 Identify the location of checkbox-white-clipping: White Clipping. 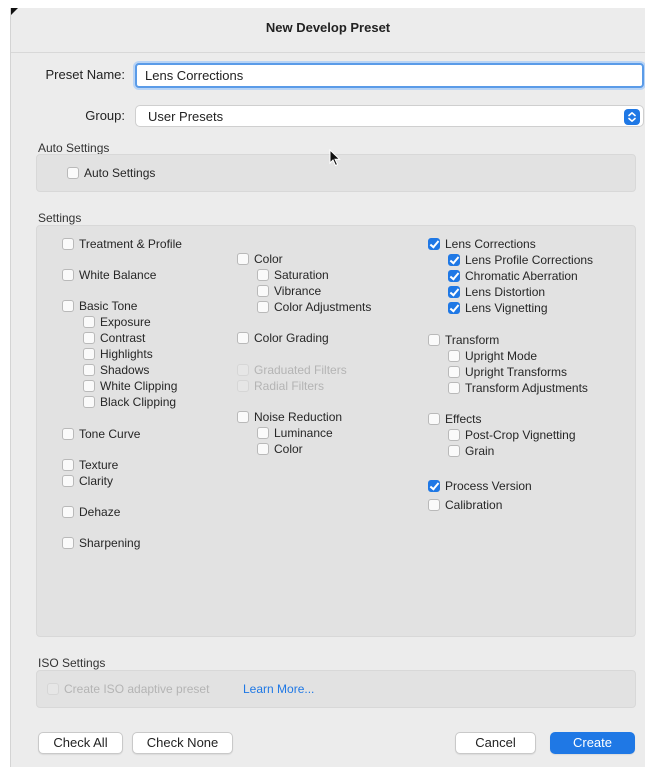
(130, 386).